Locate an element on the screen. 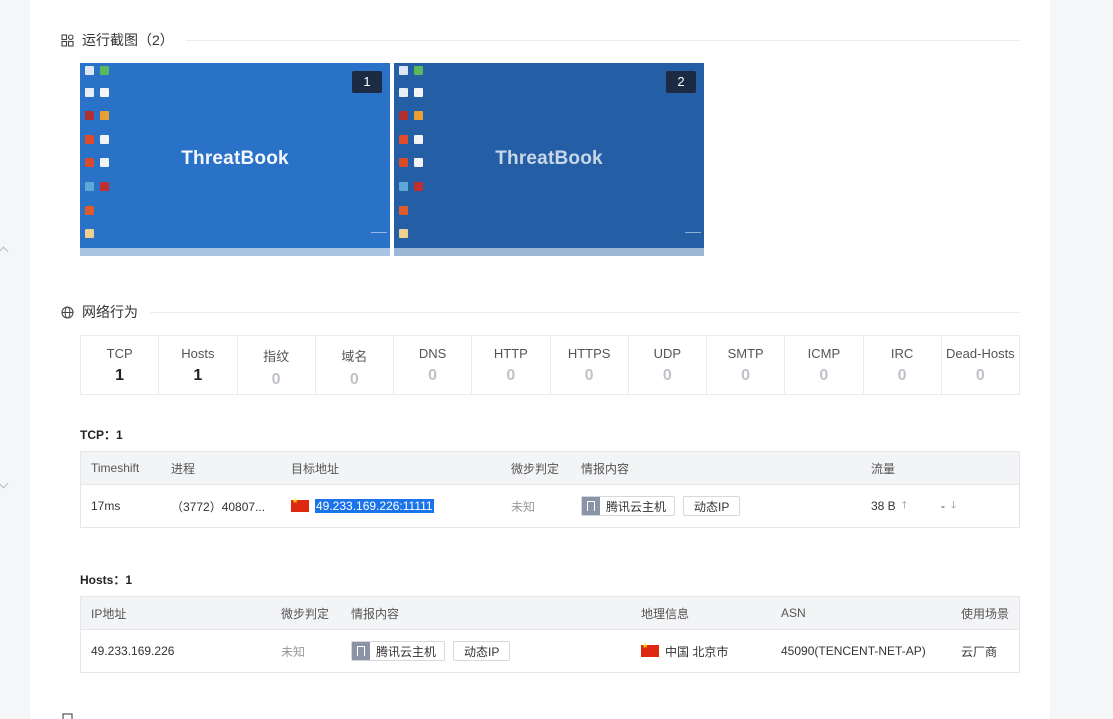 The image size is (1113, 719). stat-irc: IRC 0 is located at coordinates (903, 365).